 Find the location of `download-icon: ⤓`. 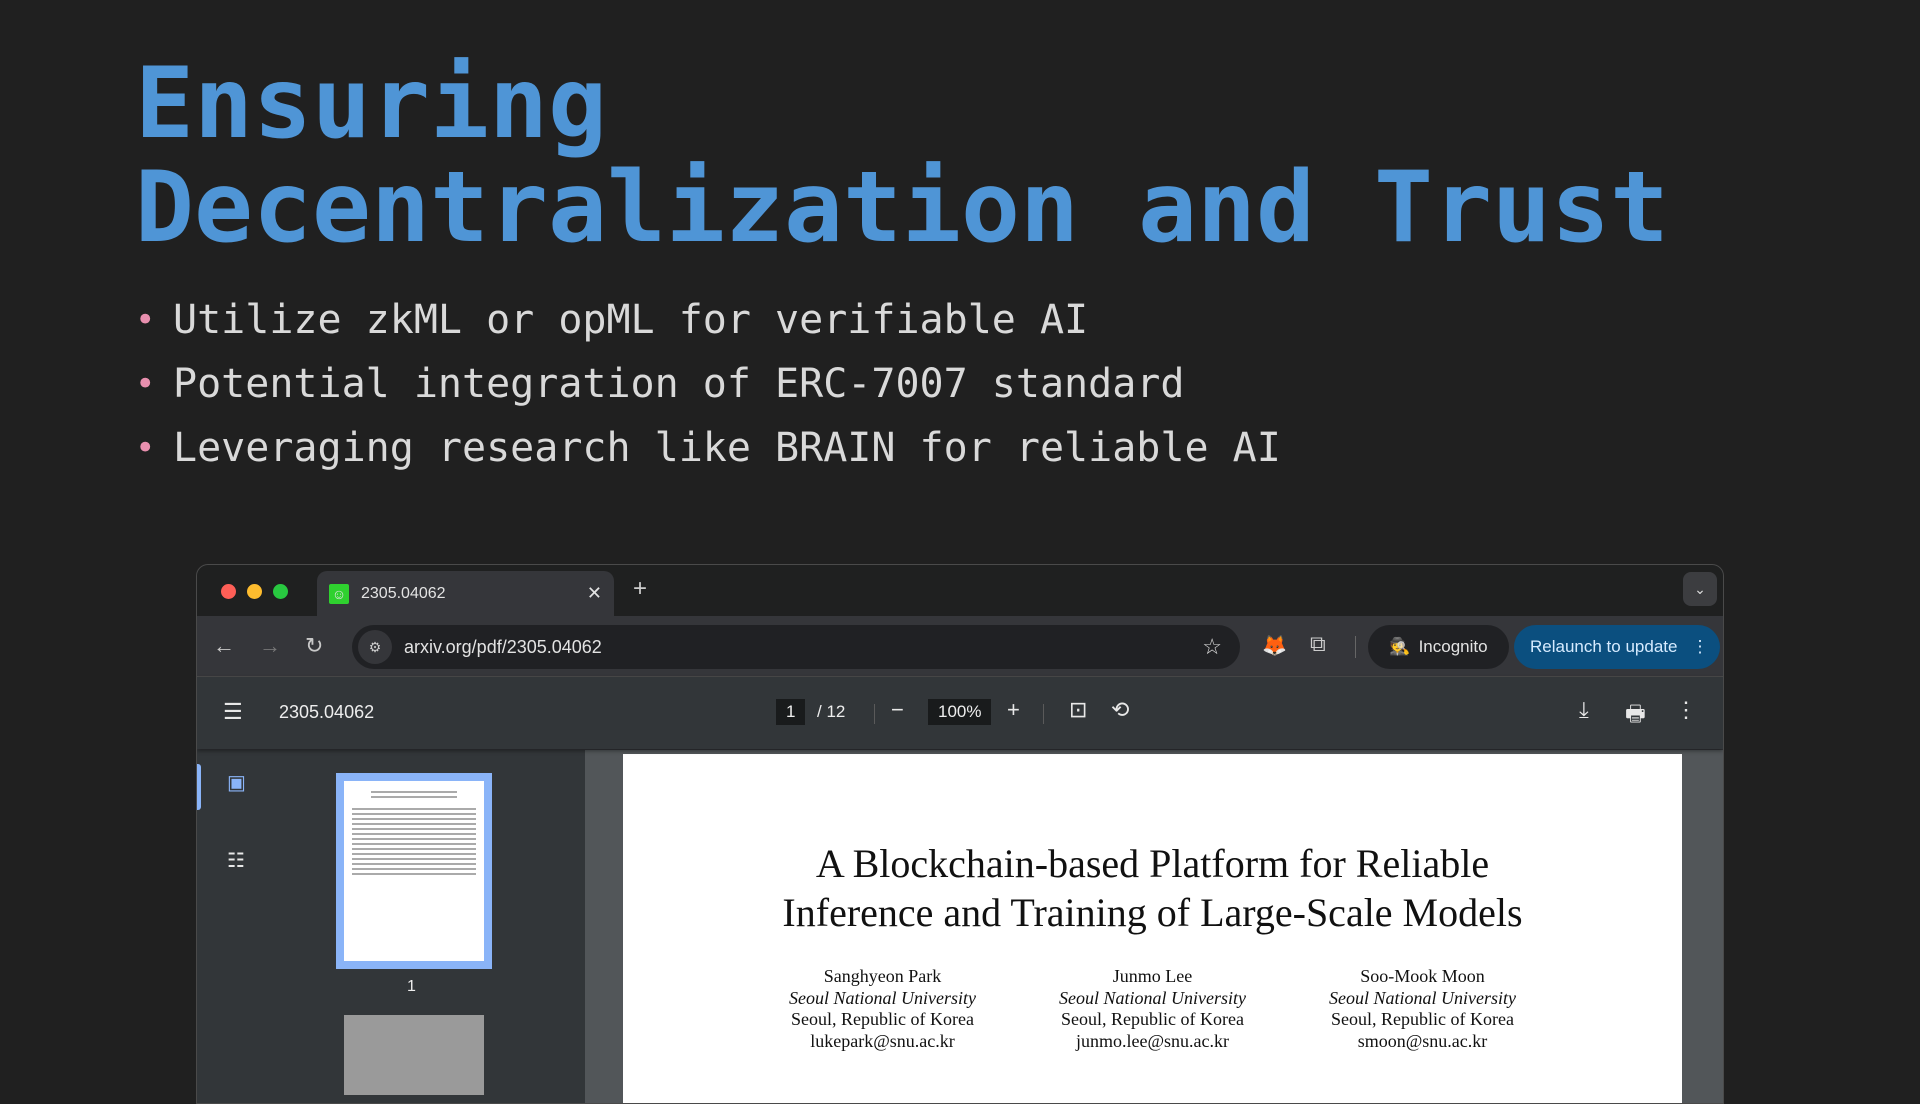

download-icon: ⤓ is located at coordinates (1584, 710).